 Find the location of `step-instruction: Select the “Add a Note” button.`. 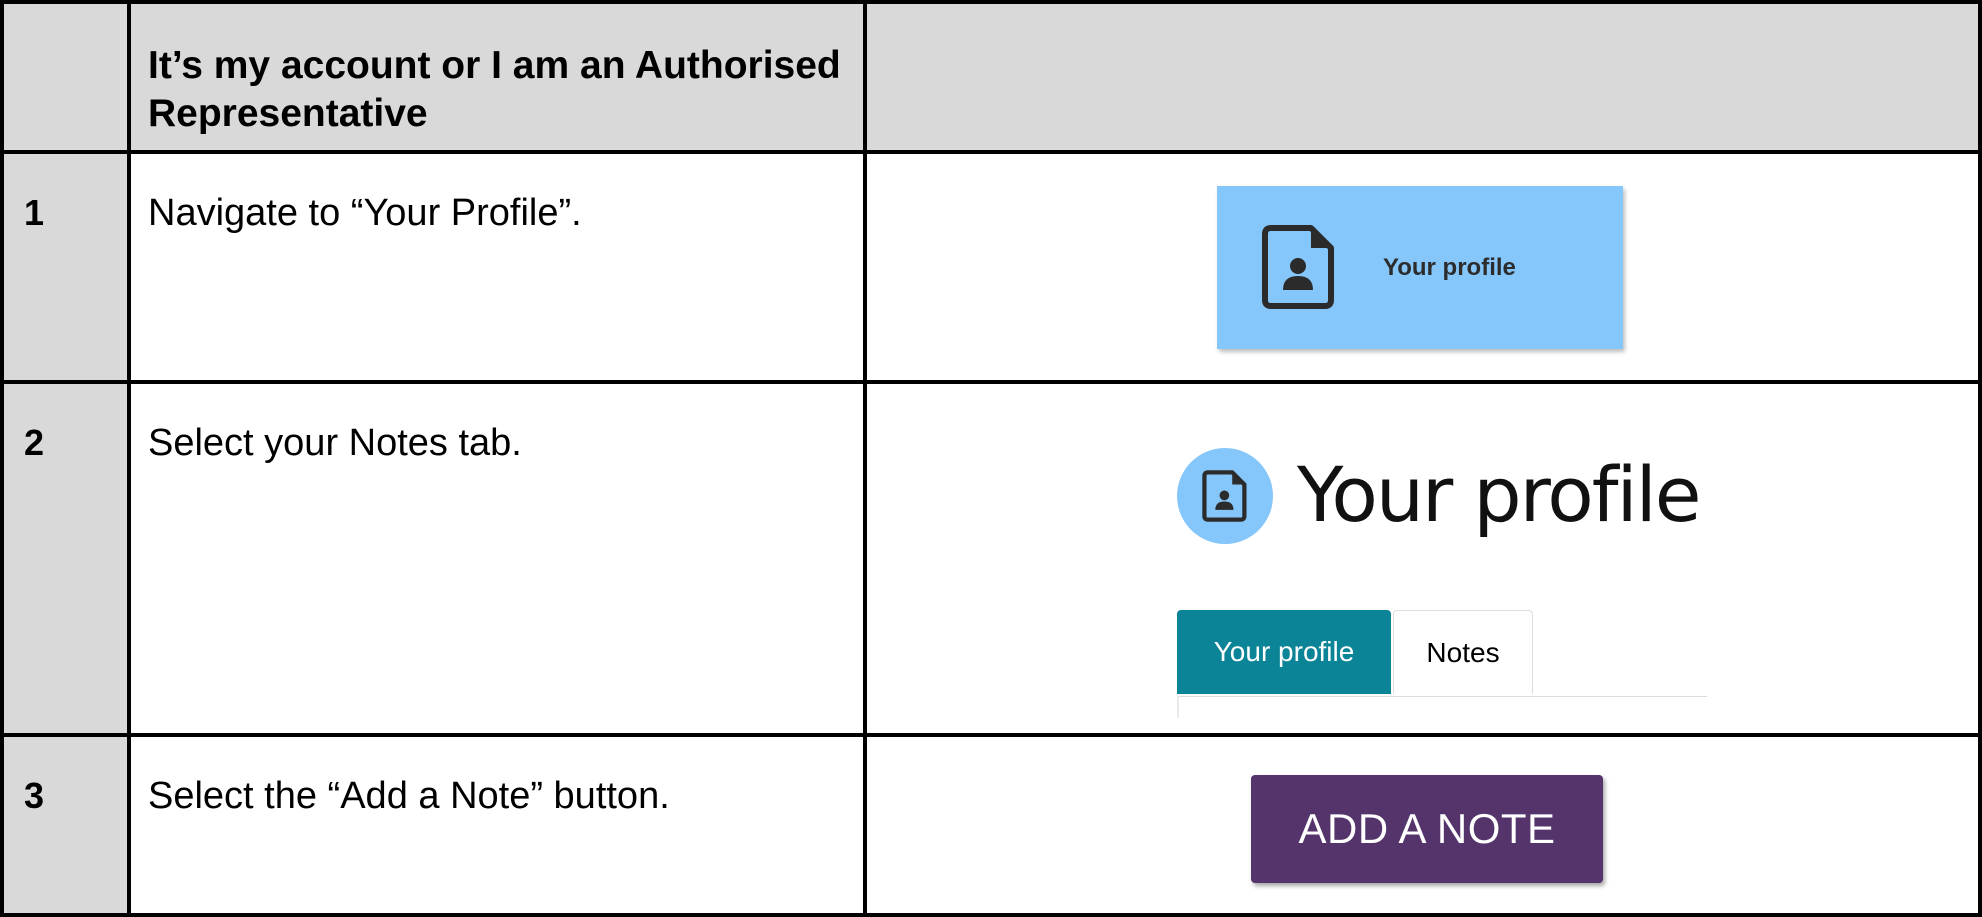

step-instruction: Select the “Add a Note” button. is located at coordinates (497, 825).